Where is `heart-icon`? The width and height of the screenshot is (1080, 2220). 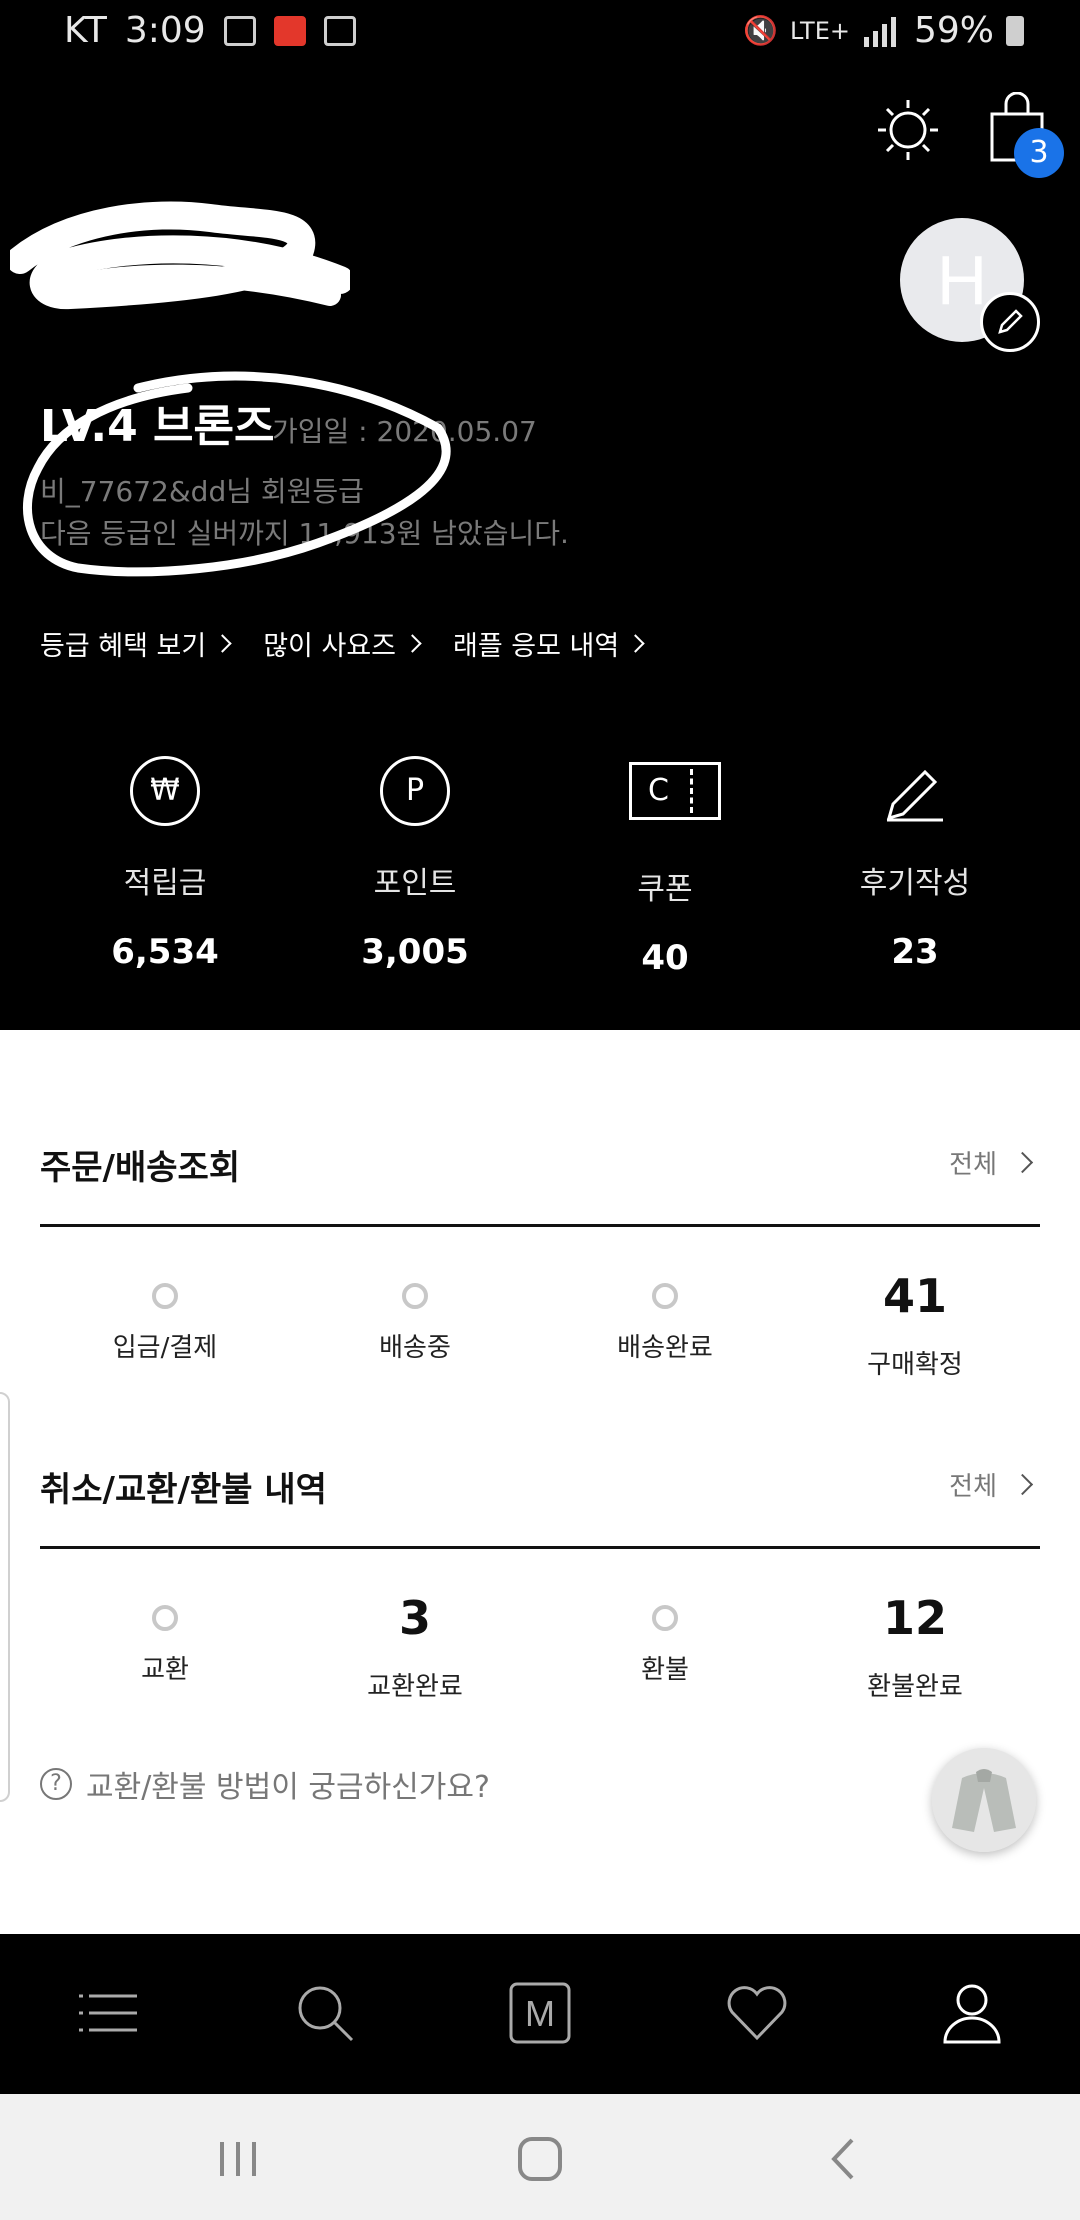 heart-icon is located at coordinates (757, 2013).